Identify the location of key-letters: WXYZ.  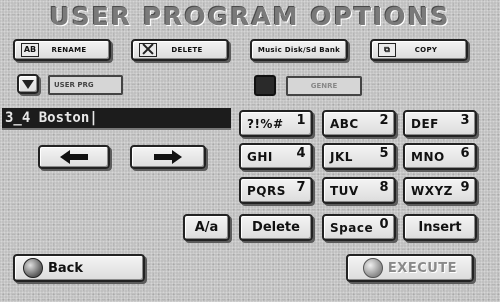
(432, 190).